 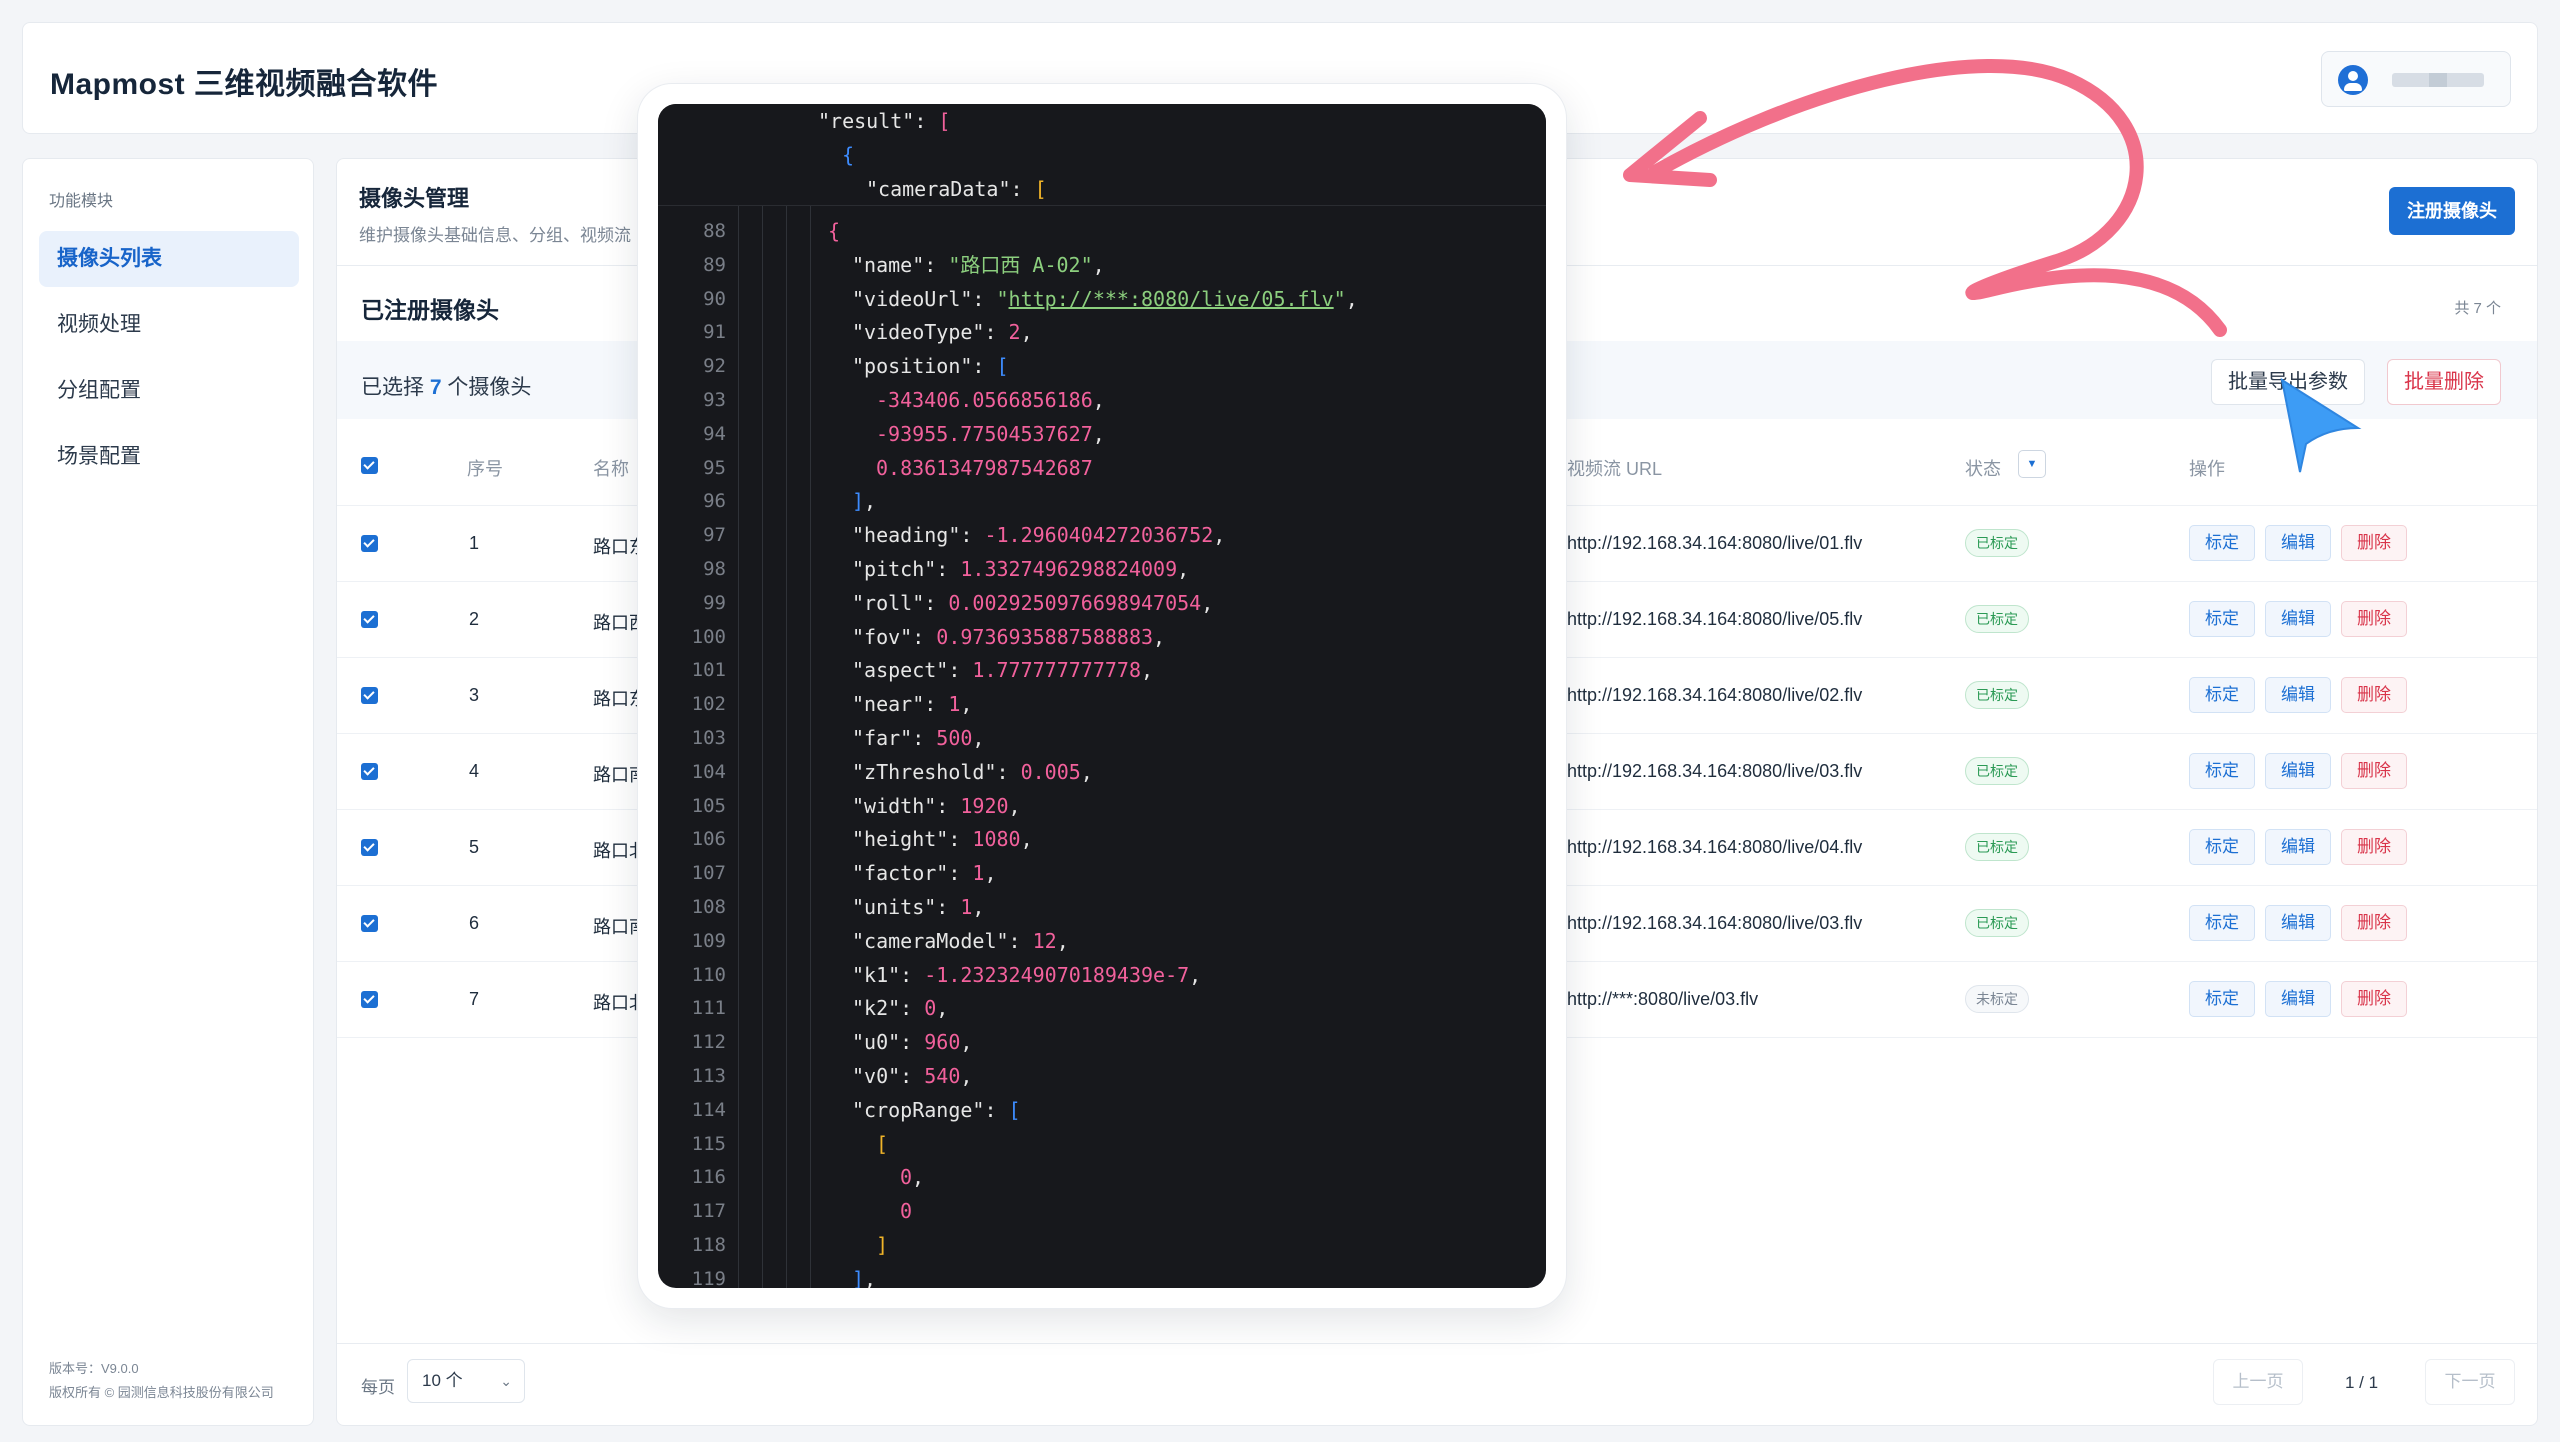 I want to click on line-number: 90, so click(x=714, y=298).